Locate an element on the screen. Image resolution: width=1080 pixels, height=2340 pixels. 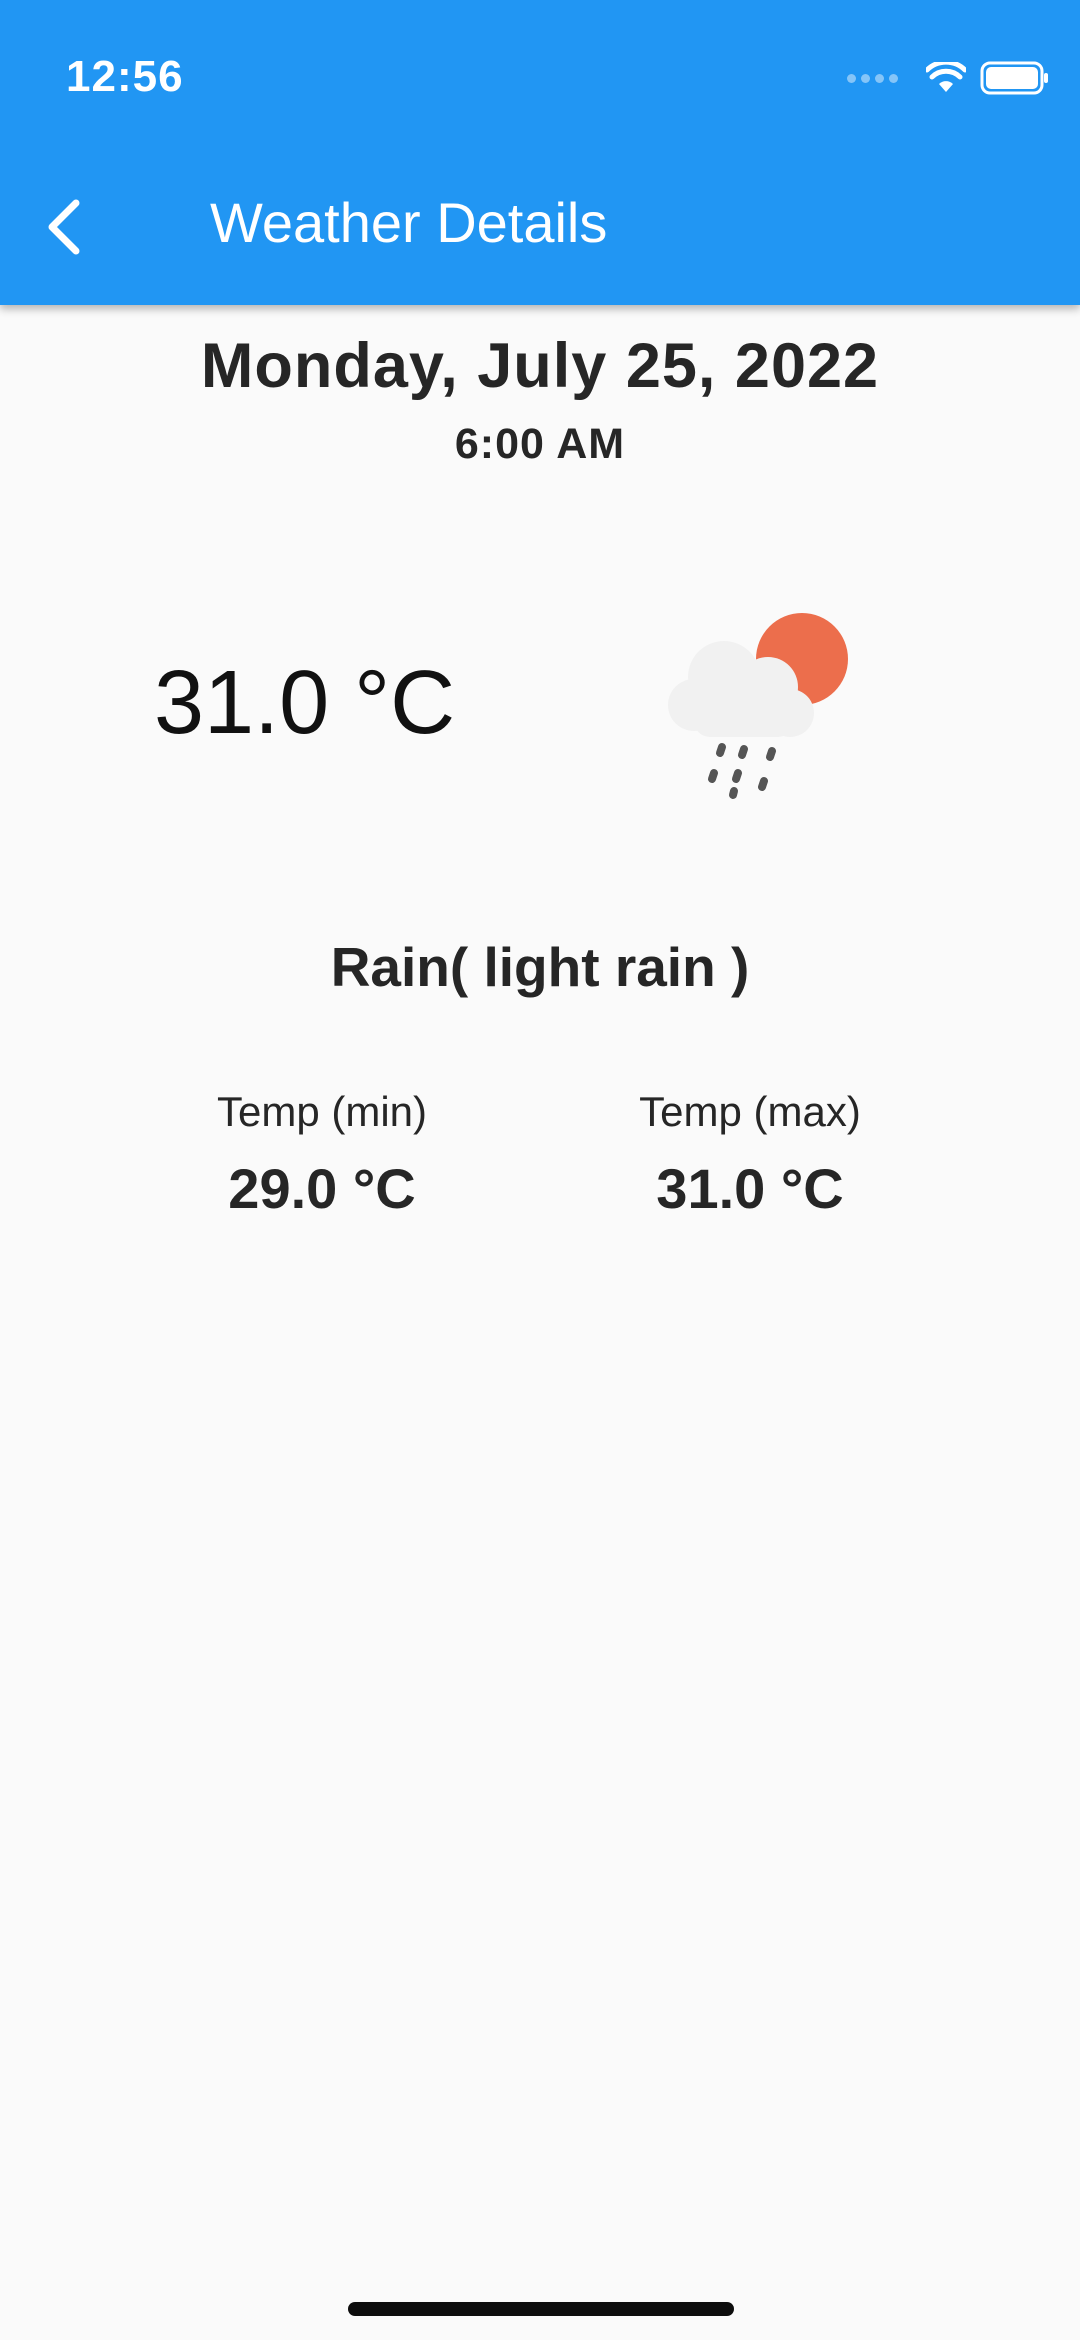
wifi-icon is located at coordinates (946, 77).